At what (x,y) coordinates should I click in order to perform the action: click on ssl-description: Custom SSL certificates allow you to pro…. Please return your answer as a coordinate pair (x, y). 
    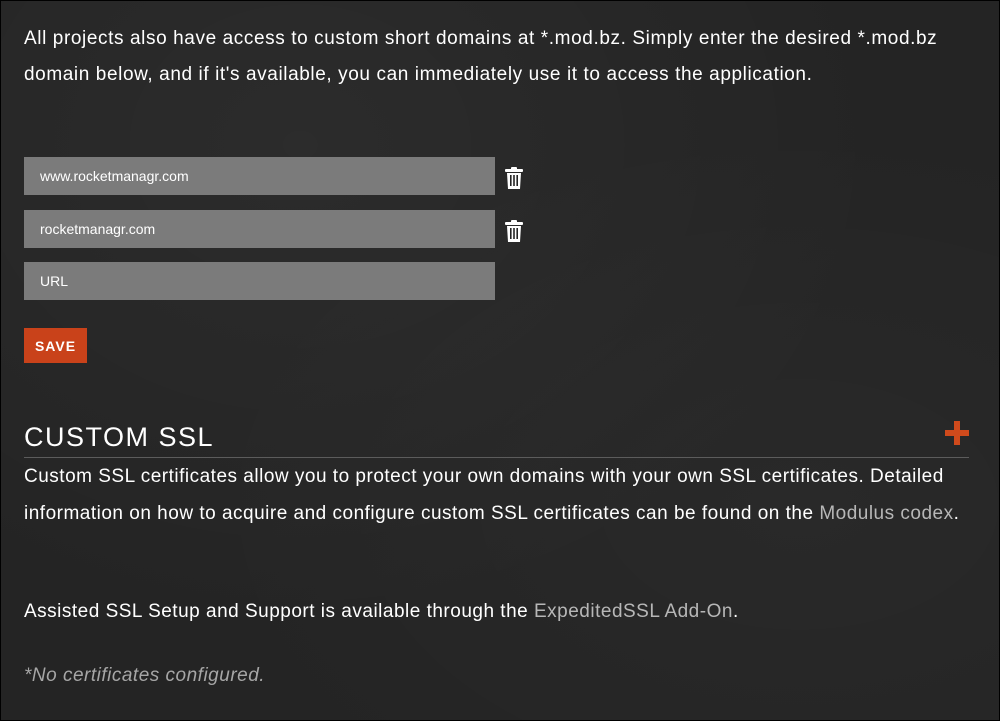
    Looking at the image, I should click on (499, 495).